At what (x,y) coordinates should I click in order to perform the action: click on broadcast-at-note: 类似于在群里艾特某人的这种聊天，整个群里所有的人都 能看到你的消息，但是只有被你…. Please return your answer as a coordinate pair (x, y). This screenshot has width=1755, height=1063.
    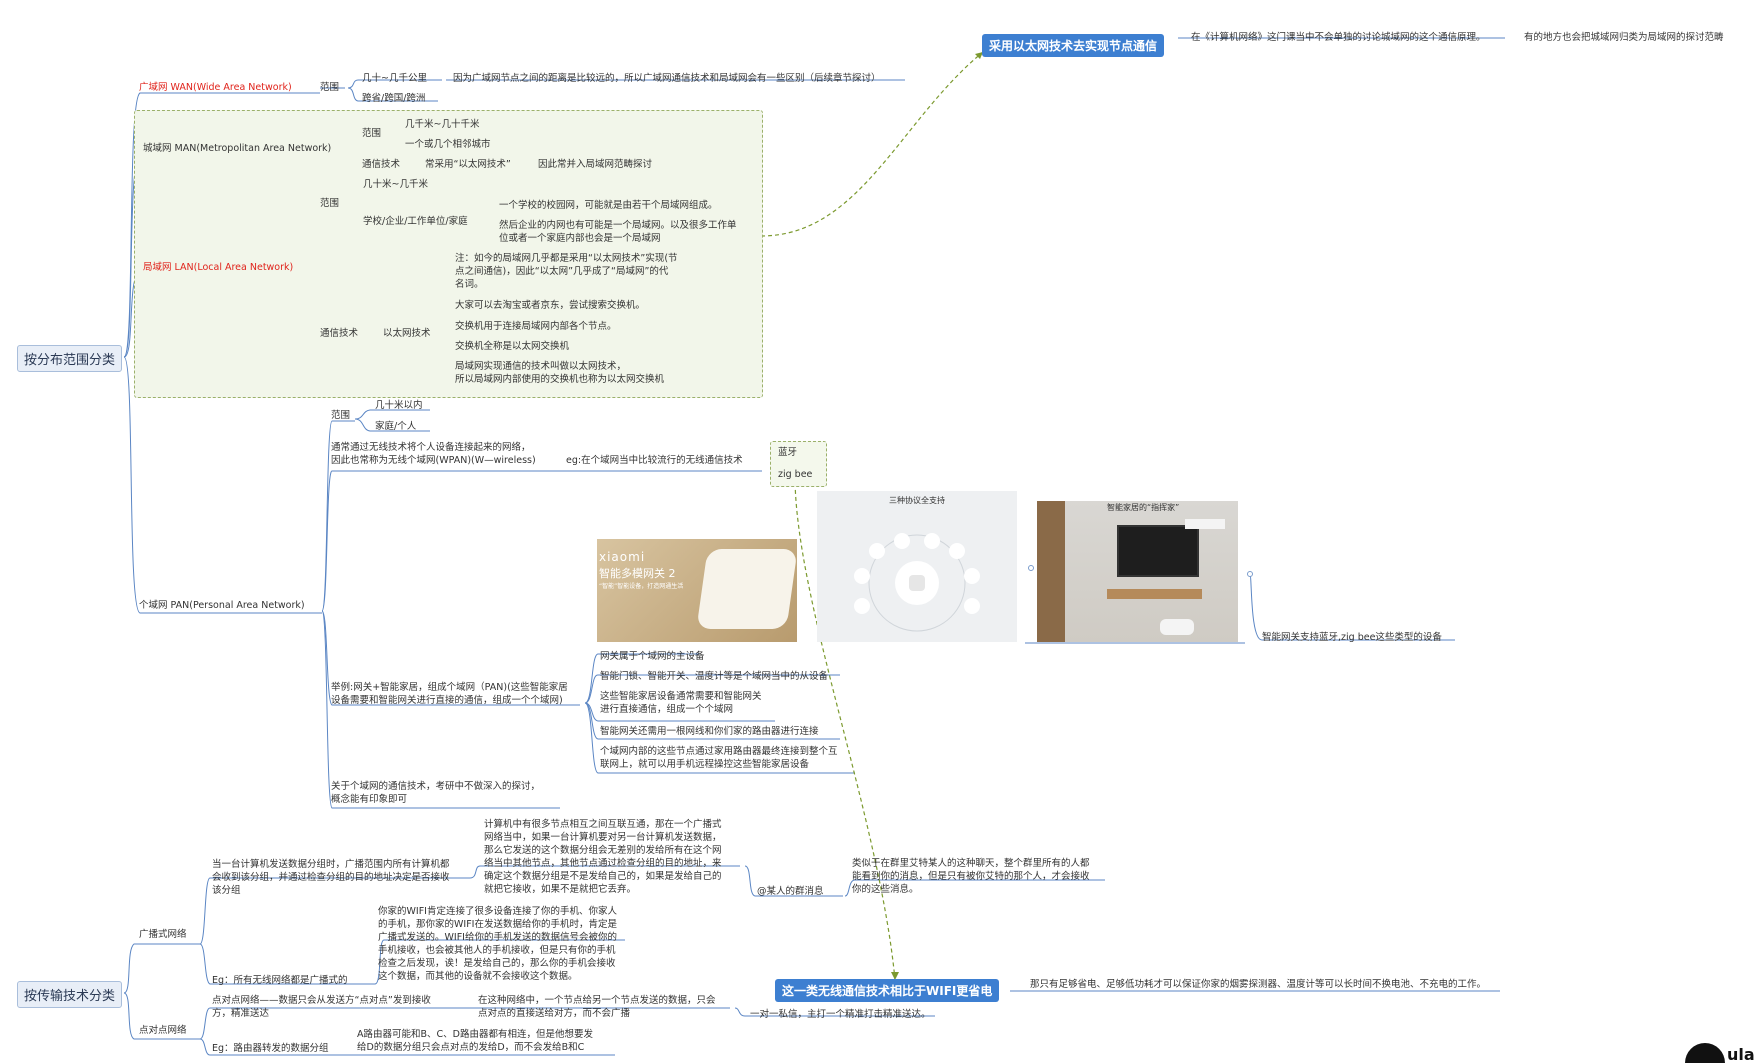
    Looking at the image, I should click on (971, 876).